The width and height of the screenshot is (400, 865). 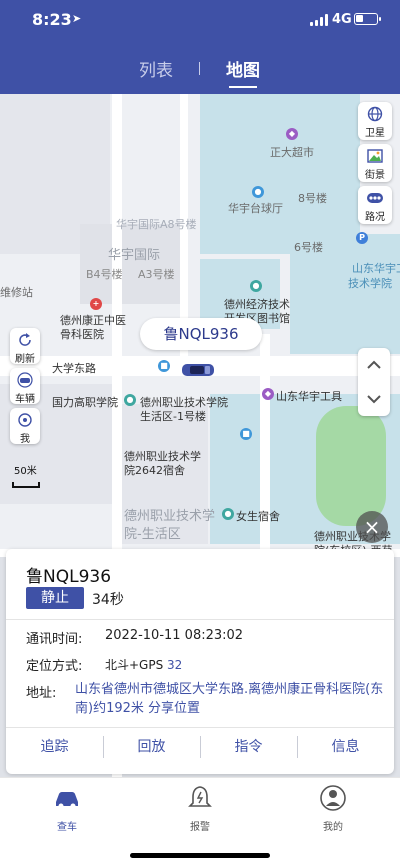 I want to click on map-label: 女生宿舍, so click(x=258, y=516).